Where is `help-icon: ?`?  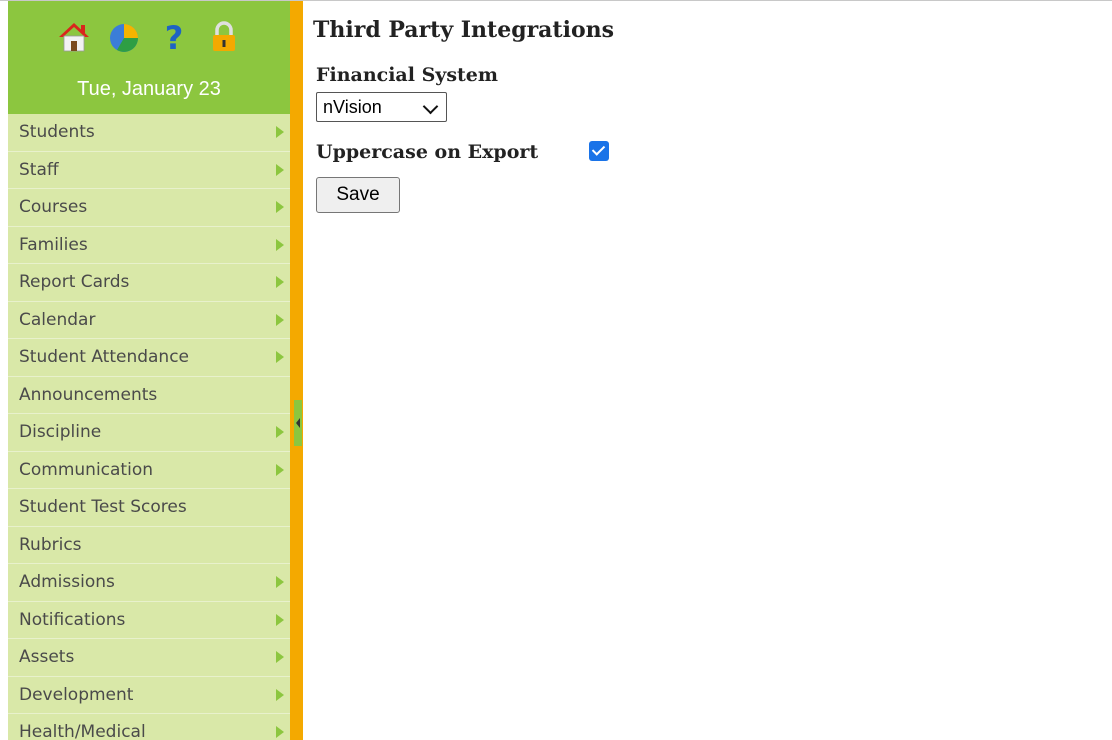
help-icon: ? is located at coordinates (174, 37).